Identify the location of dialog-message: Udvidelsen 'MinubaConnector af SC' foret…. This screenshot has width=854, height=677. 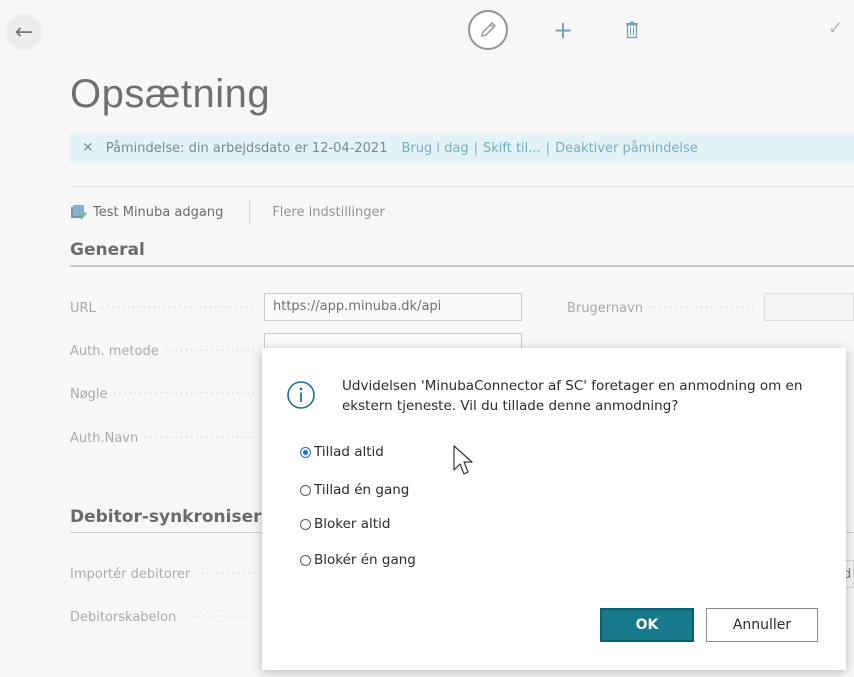
(572, 396).